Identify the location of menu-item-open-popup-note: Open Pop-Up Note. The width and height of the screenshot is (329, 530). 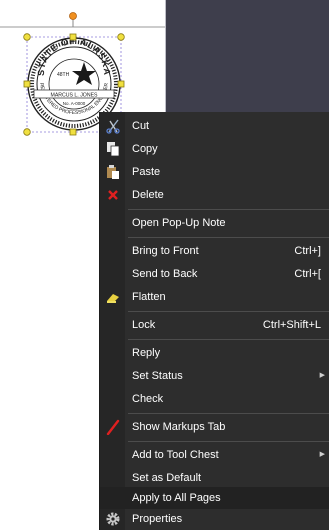
(214, 223).